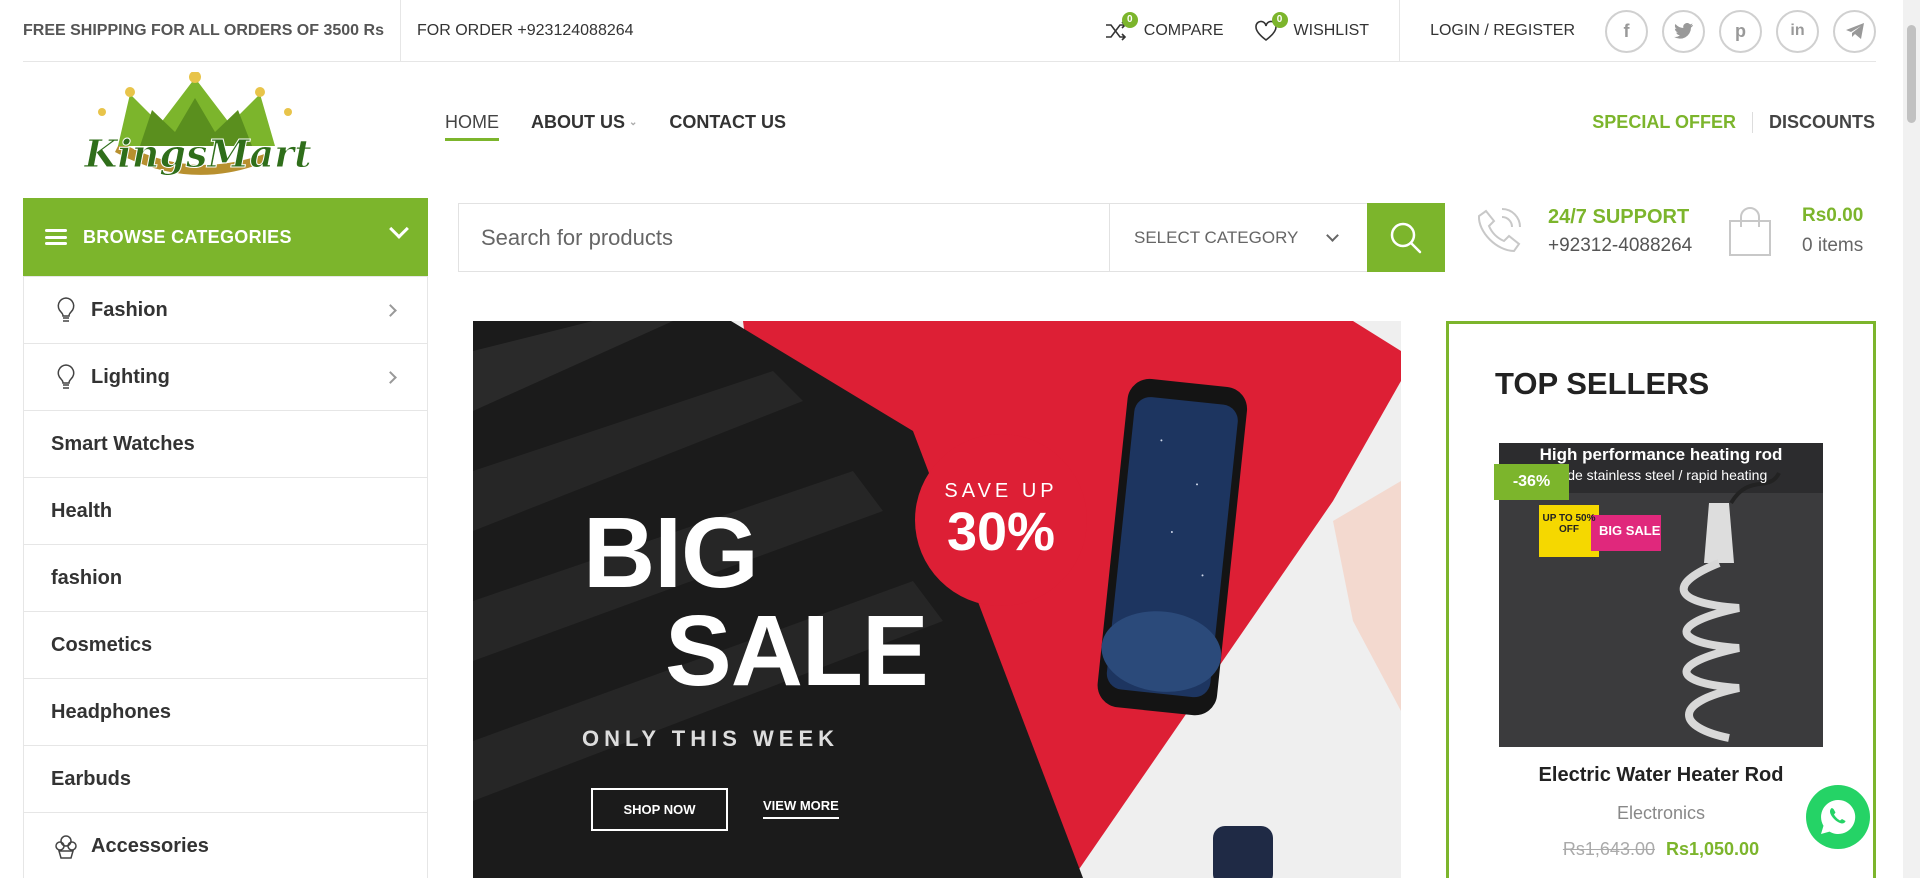  What do you see at coordinates (1620, 245) in the screenshot?
I see `support-phone: +92312-4088264` at bounding box center [1620, 245].